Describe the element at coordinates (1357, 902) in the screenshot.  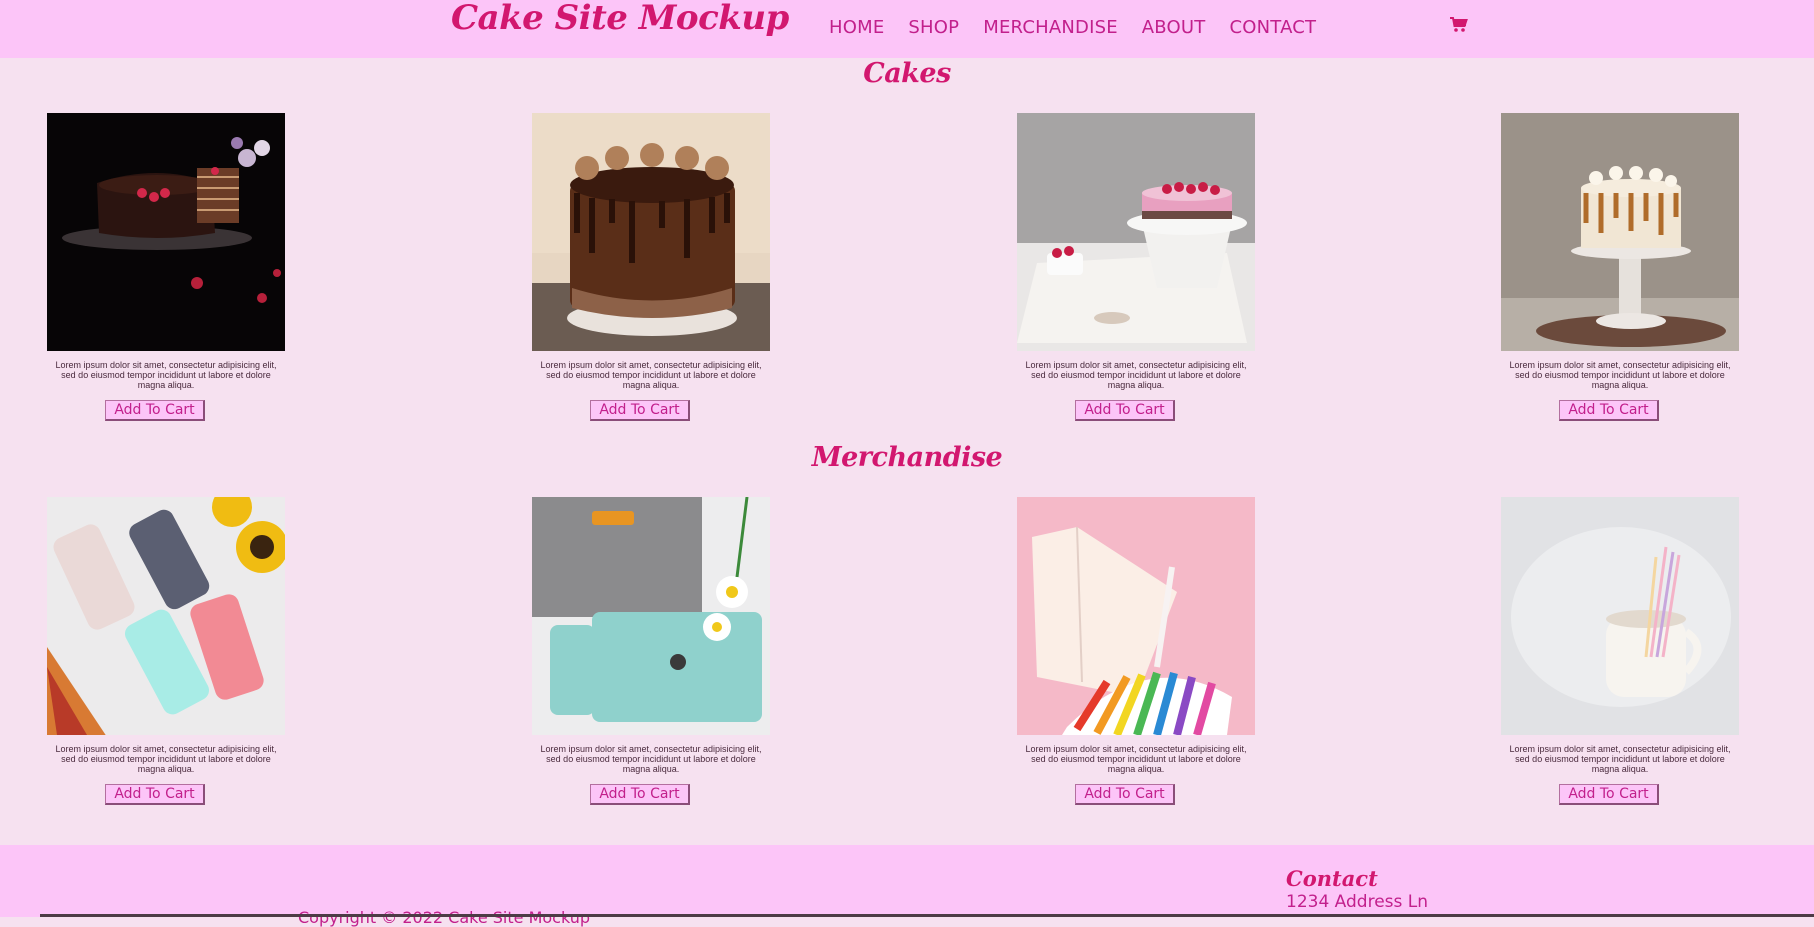
I see `footer-address: 1234 Address Ln` at that location.